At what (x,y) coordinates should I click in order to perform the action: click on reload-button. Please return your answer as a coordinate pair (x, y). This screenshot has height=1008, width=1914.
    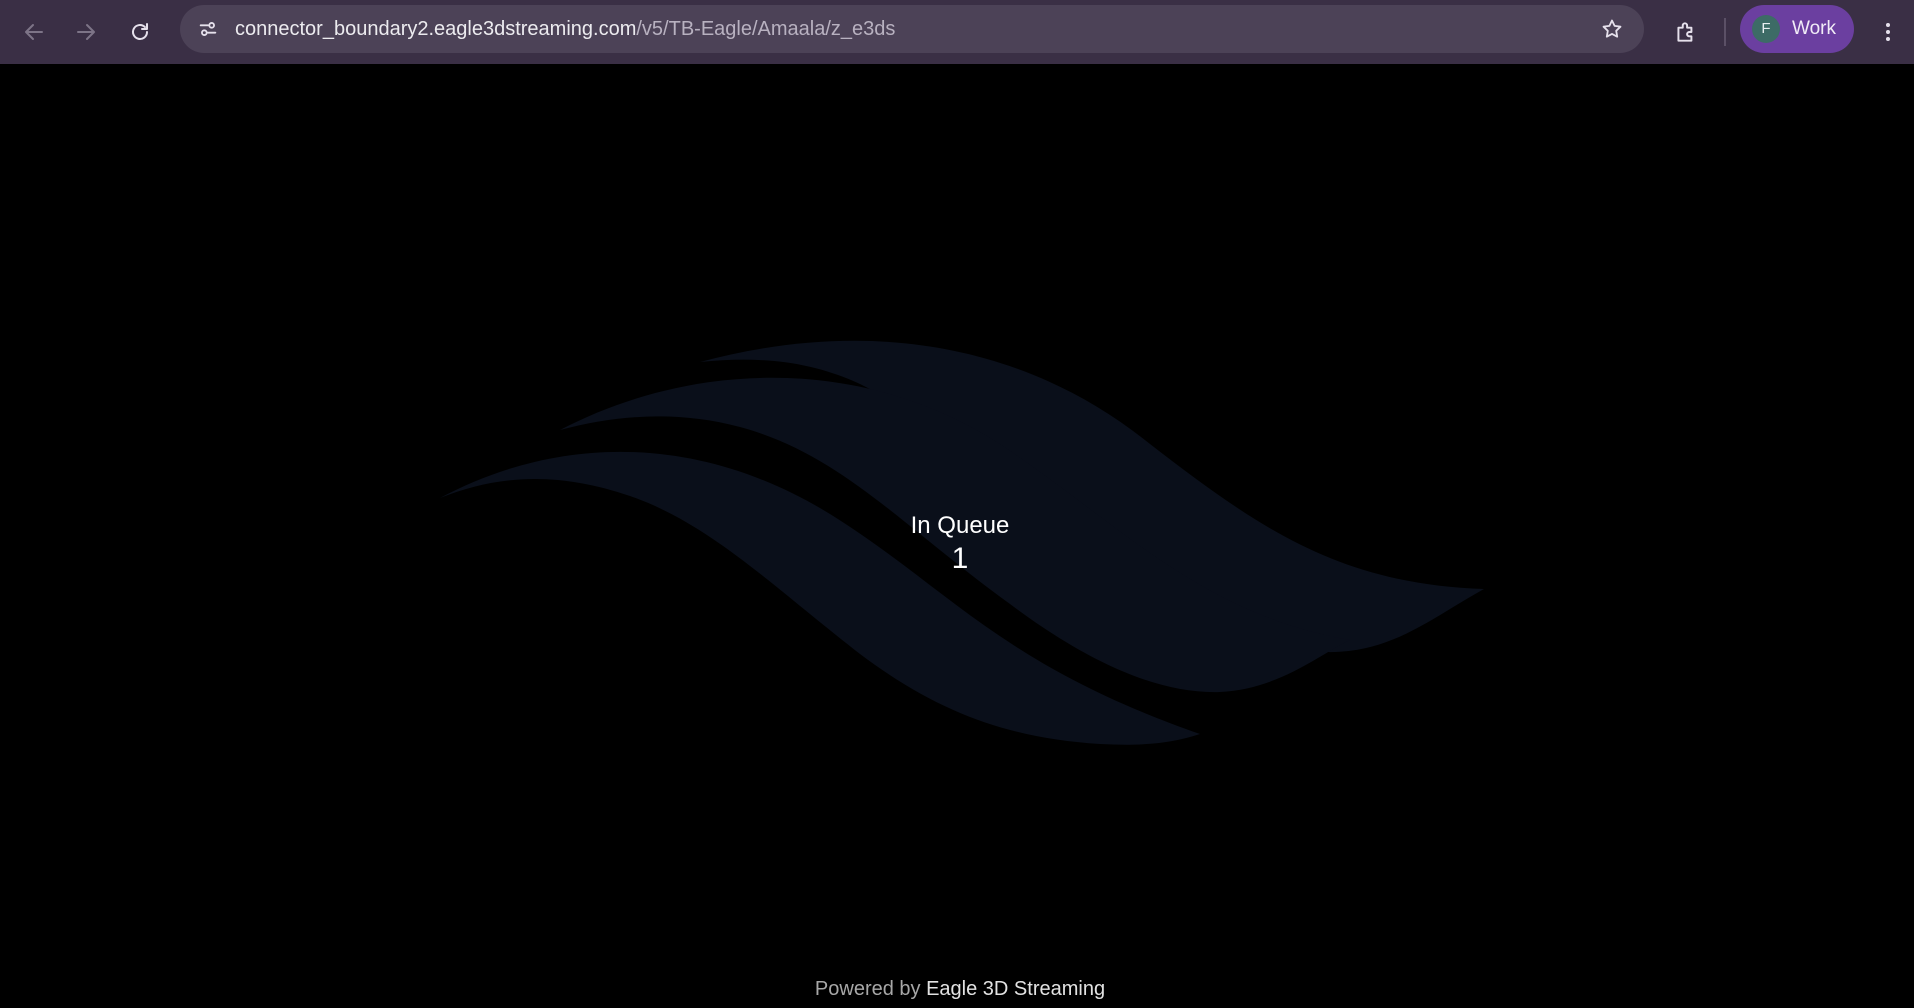
    Looking at the image, I should click on (140, 32).